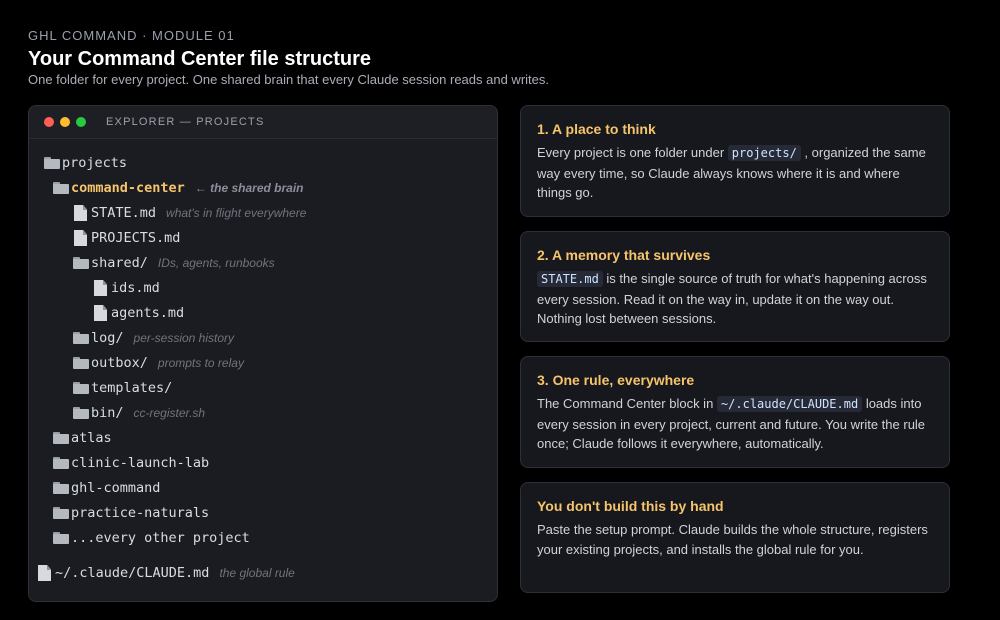  I want to click on tree-item-note: cc-register.sh, so click(169, 413).